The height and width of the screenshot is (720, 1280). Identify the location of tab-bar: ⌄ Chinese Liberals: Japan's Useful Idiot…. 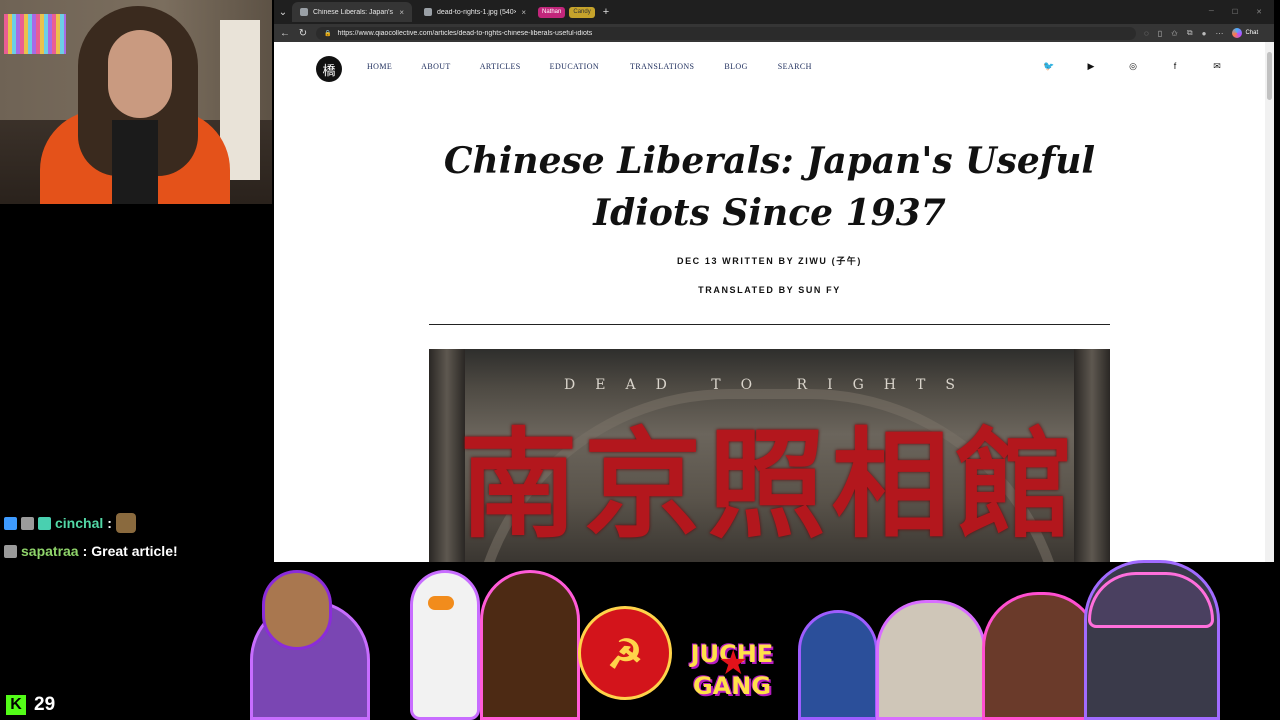
(774, 12).